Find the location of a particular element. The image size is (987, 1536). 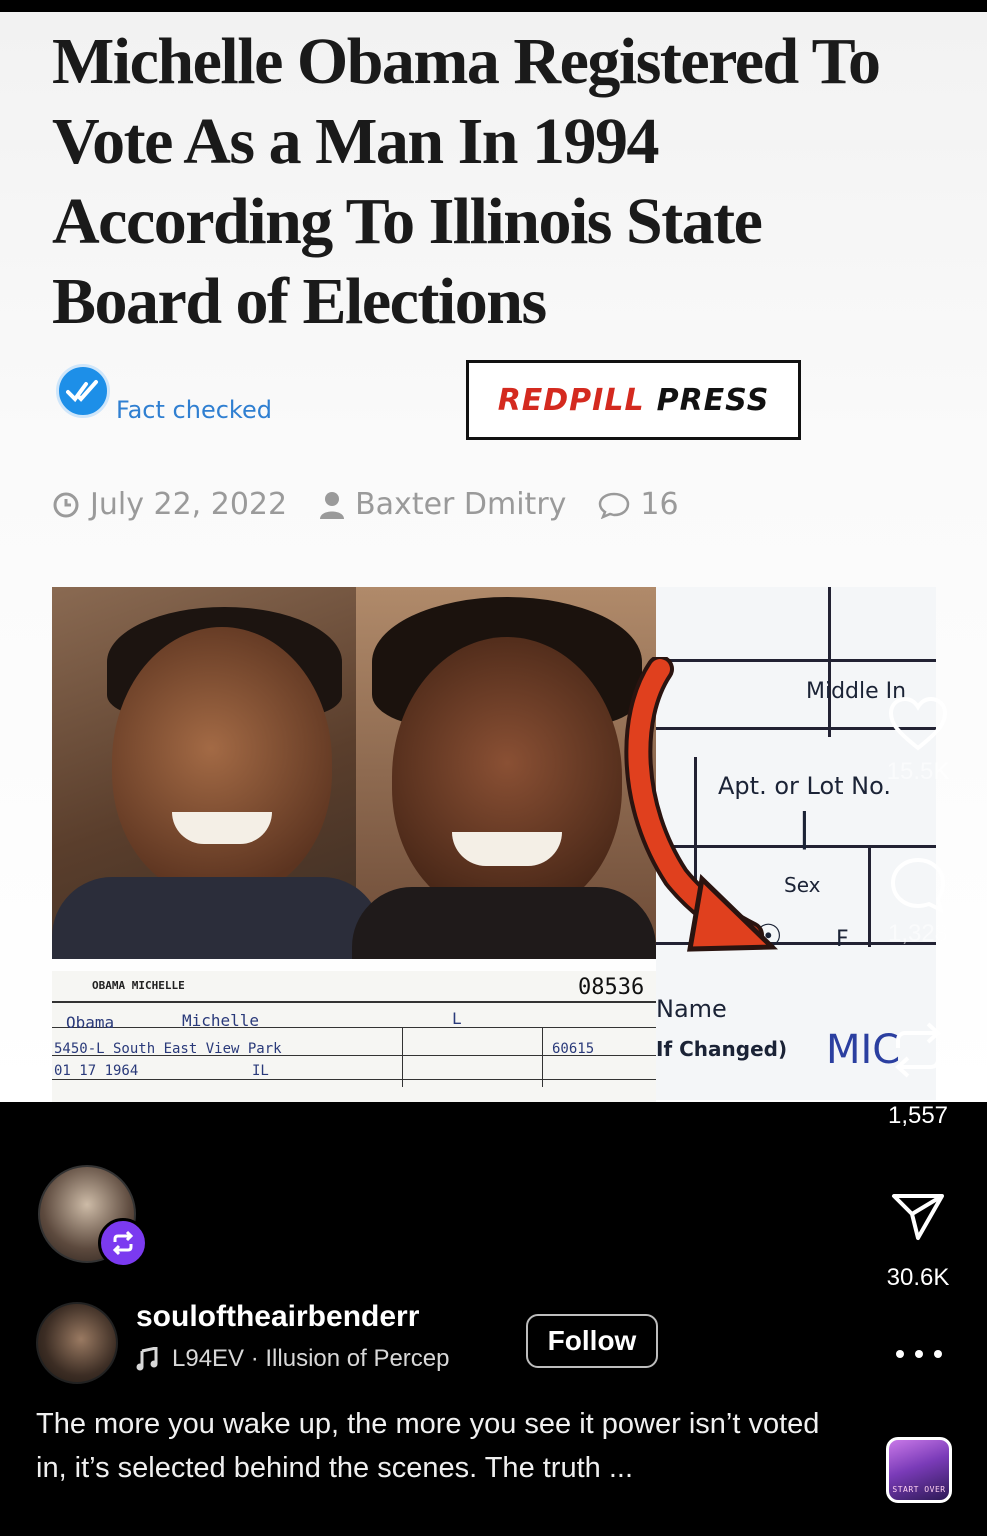

article-author: Baxter Dmitry is located at coordinates (461, 504).